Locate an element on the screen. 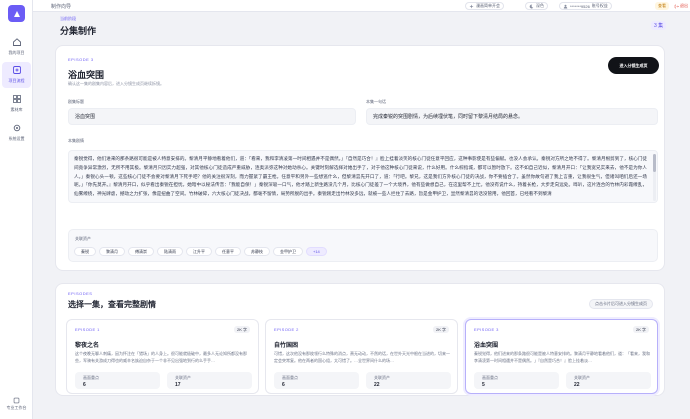 This screenshot has width=690, height=419. sidebar-item-label: 系统设置 is located at coordinates (16, 138).